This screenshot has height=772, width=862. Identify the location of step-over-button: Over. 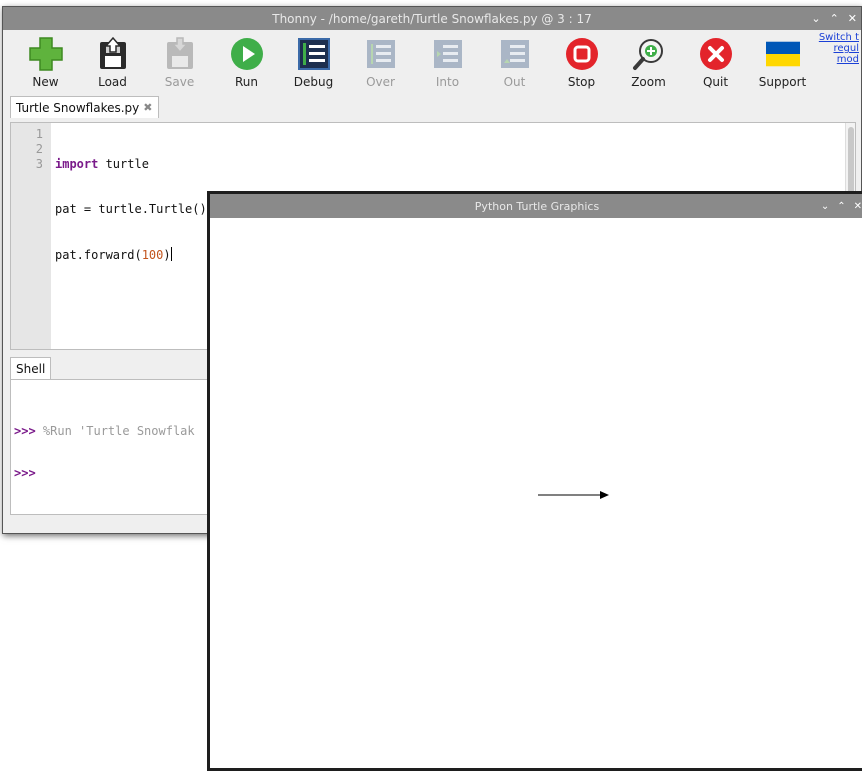
(380, 59).